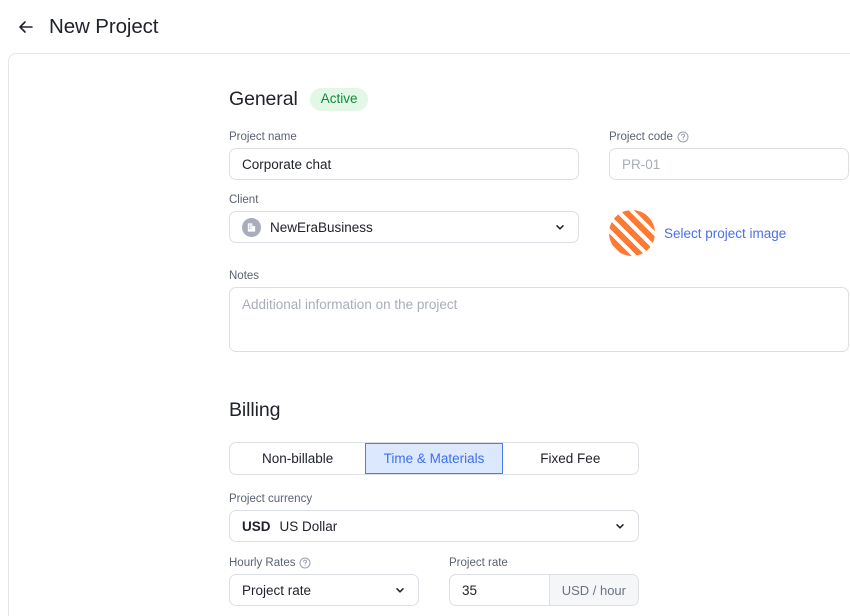 The image size is (850, 616). Describe the element at coordinates (308, 526) in the screenshot. I see `currency-name: US Dollar` at that location.